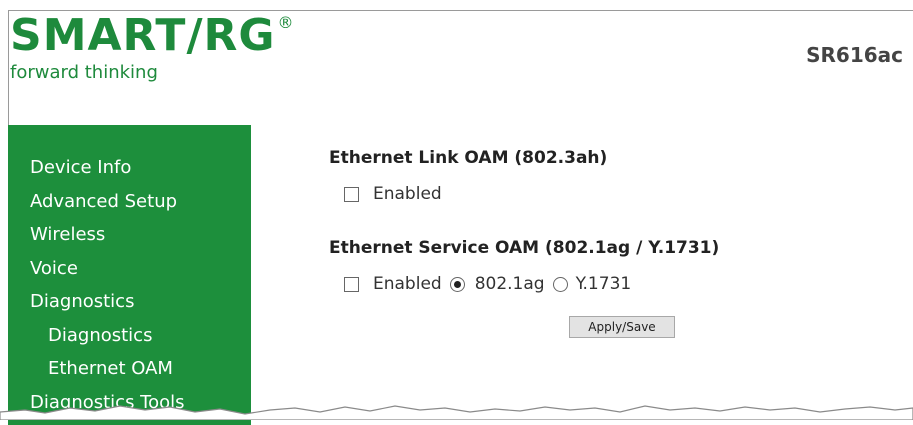 The height and width of the screenshot is (425, 913). What do you see at coordinates (407, 284) in the screenshot?
I see `service-oam-enabled-label: Enabled` at bounding box center [407, 284].